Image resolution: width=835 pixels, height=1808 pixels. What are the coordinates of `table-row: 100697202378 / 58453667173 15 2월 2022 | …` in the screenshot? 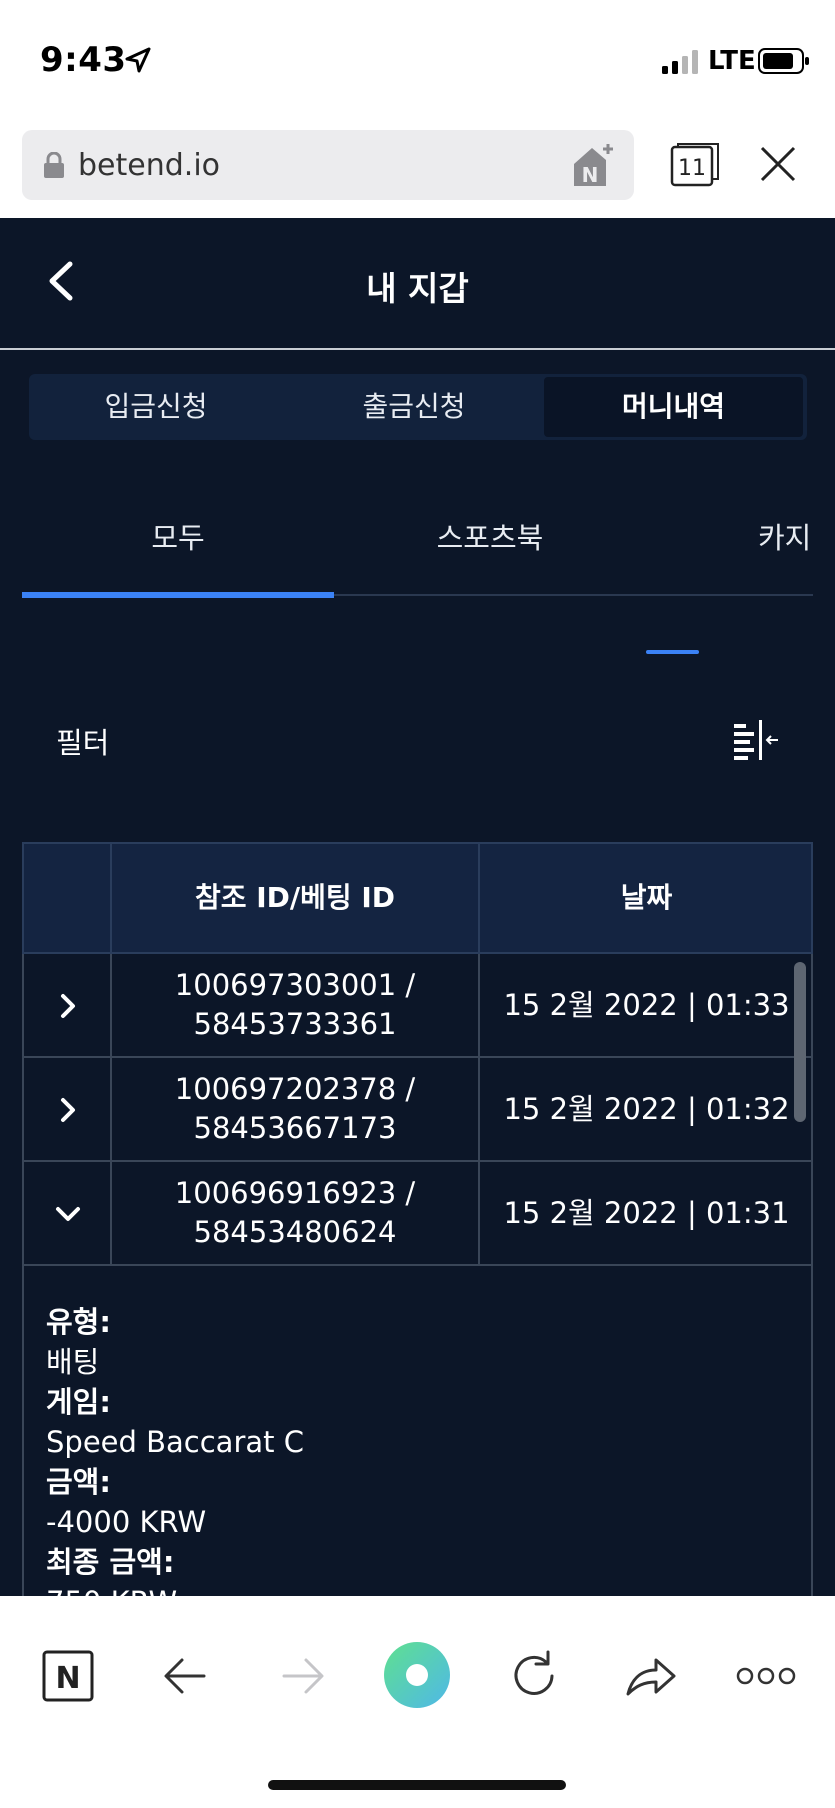 It's located at (417, 1110).